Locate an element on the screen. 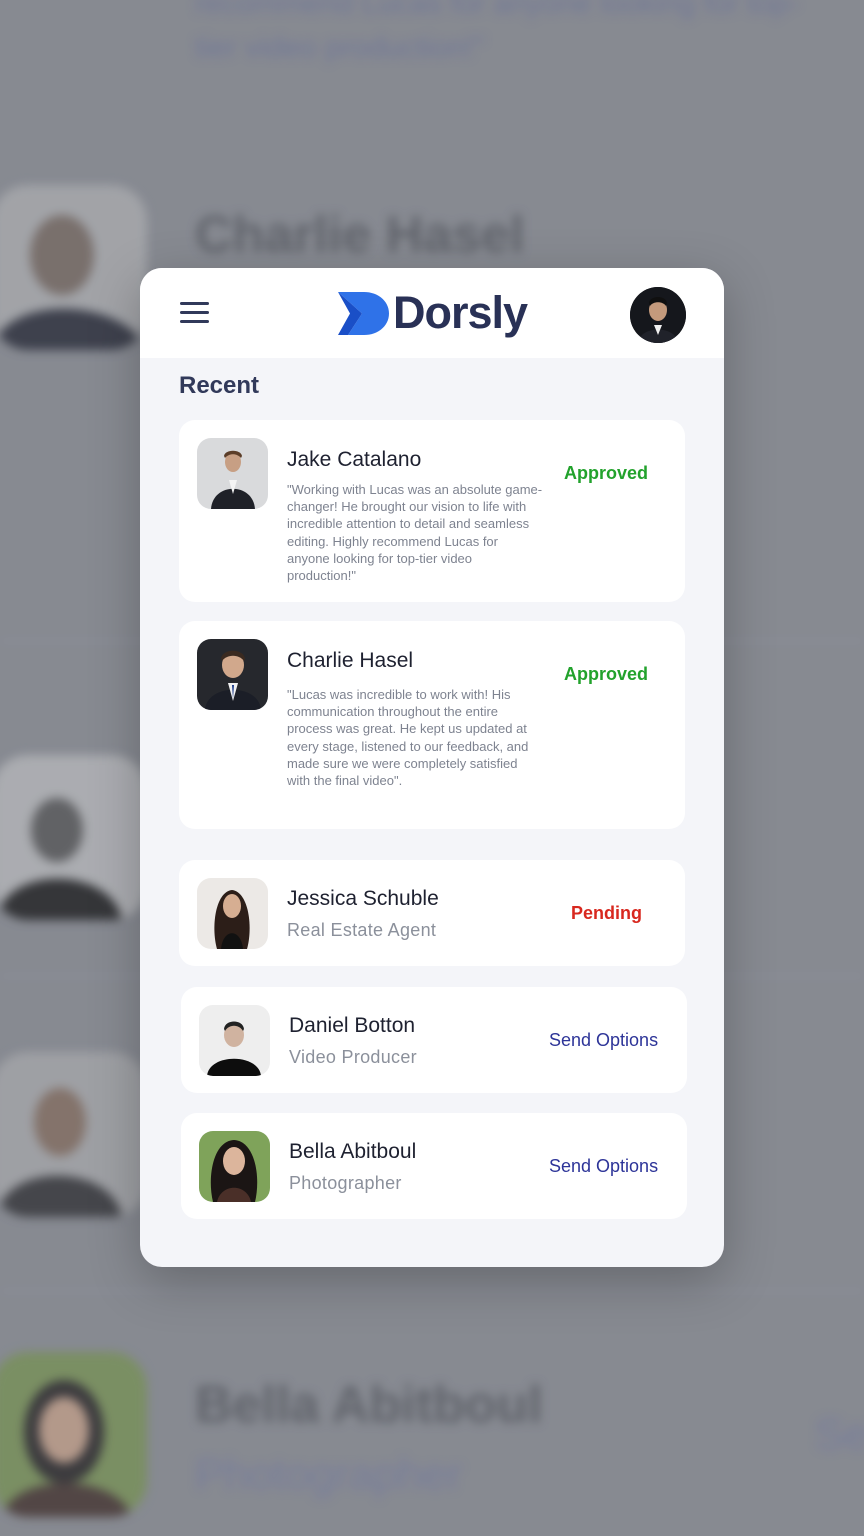 The width and height of the screenshot is (864, 1536). brand: Dorsly is located at coordinates (433, 312).